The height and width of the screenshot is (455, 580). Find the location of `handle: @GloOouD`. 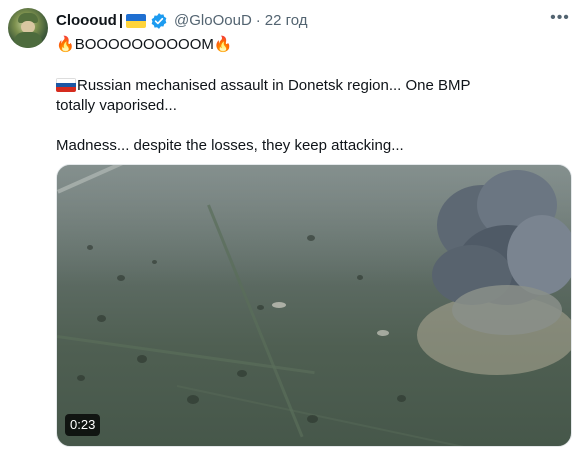

handle: @GloOouD is located at coordinates (213, 21).